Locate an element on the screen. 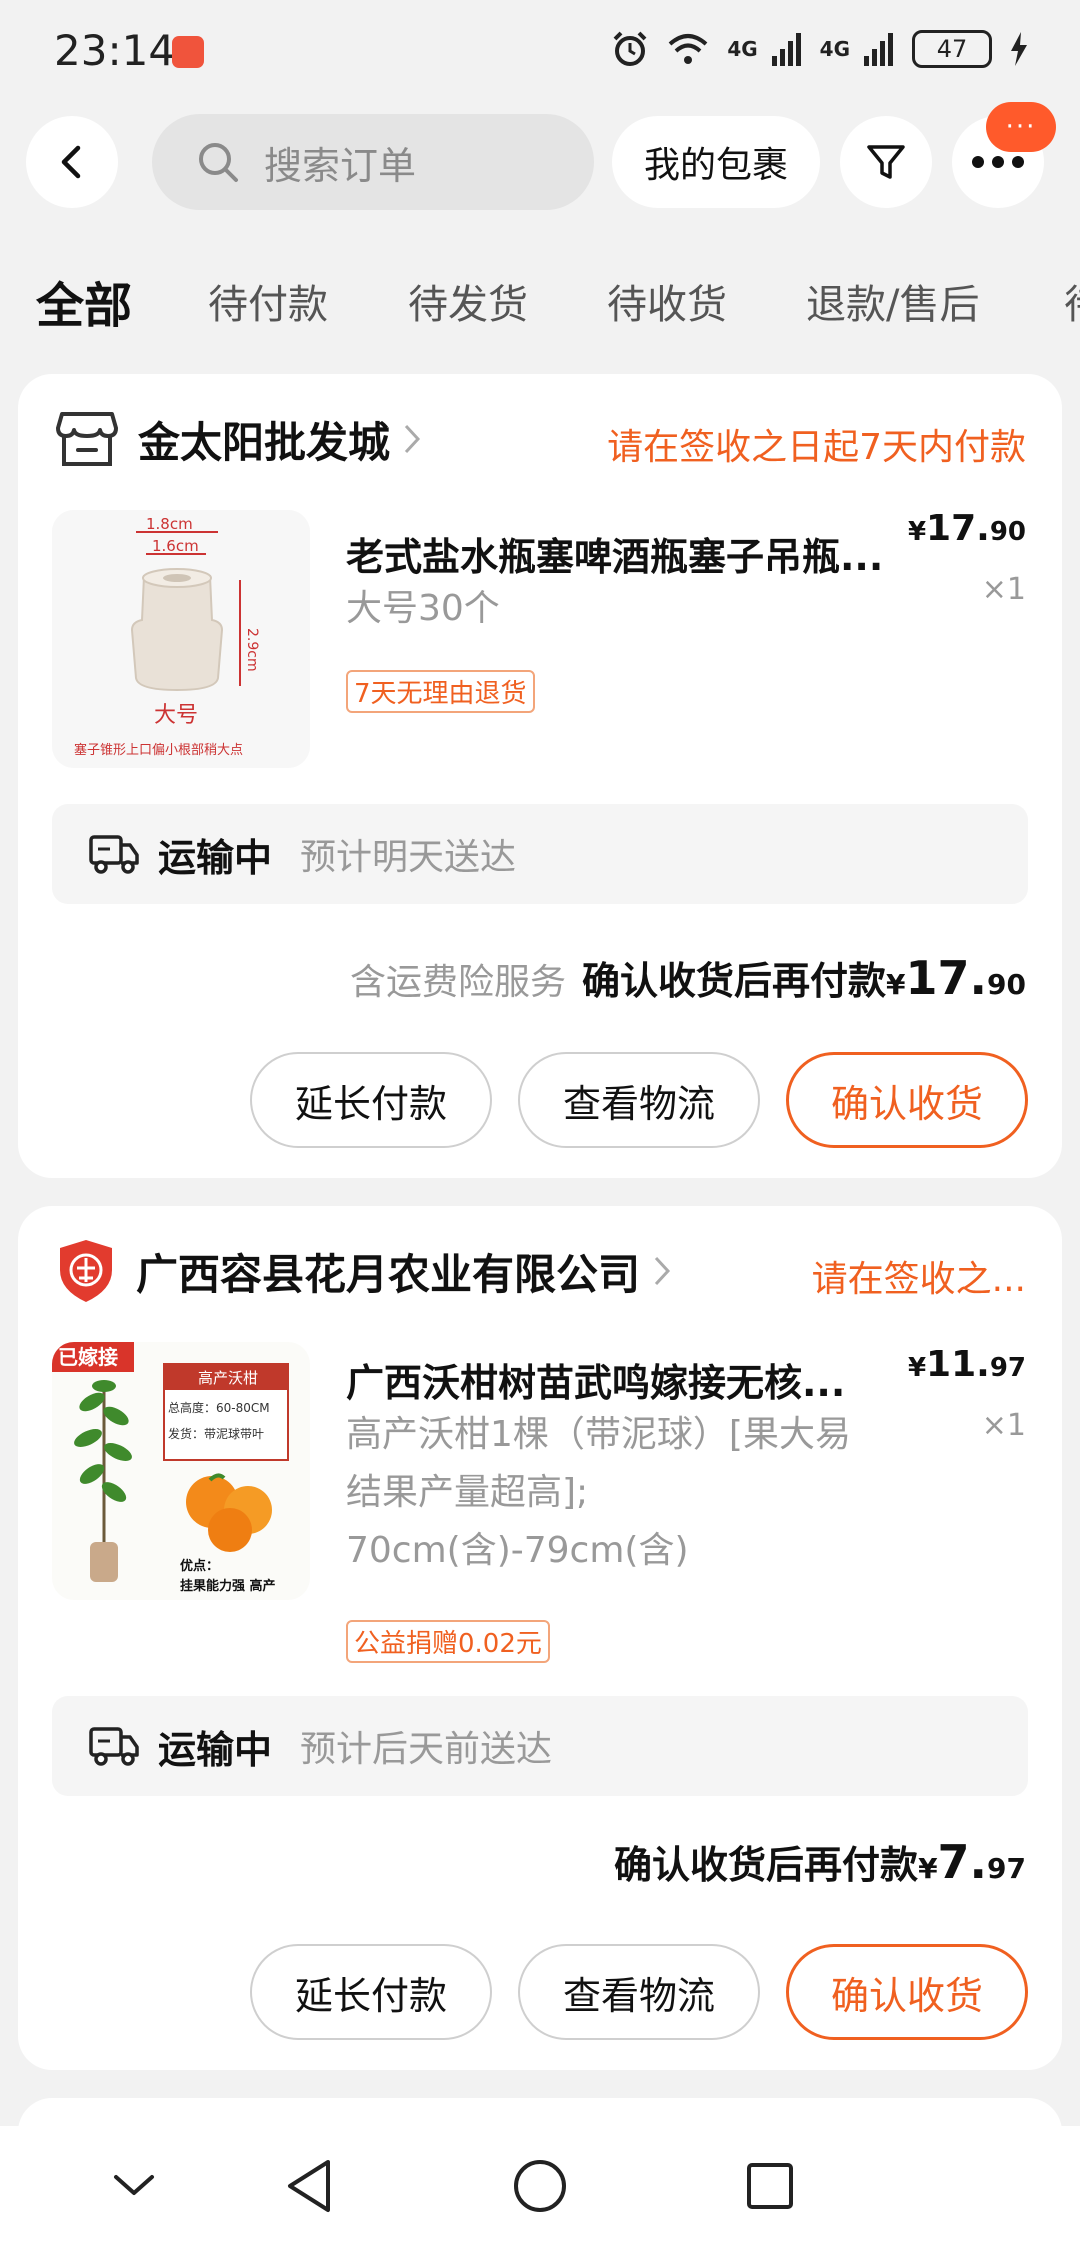 Image resolution: width=1080 pixels, height=2244 pixels. search-header: 搜索订单 我的包裹 is located at coordinates (540, 162).